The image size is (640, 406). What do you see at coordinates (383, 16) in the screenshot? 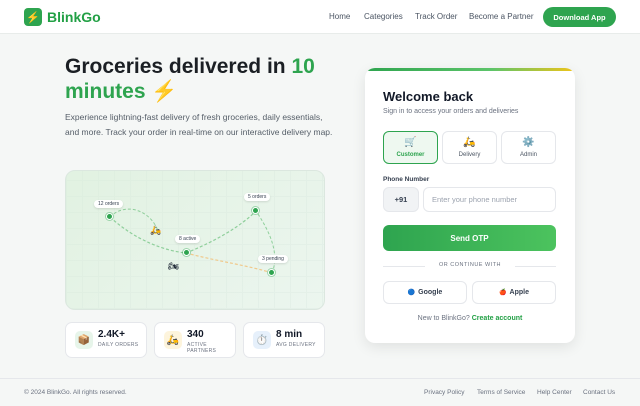
I see `nav-categories: Categories` at bounding box center [383, 16].